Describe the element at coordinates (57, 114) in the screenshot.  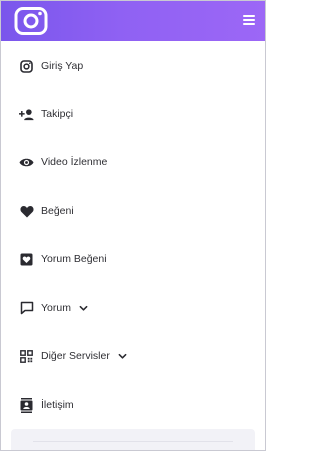
I see `menu-item-label: Takipçi` at that location.